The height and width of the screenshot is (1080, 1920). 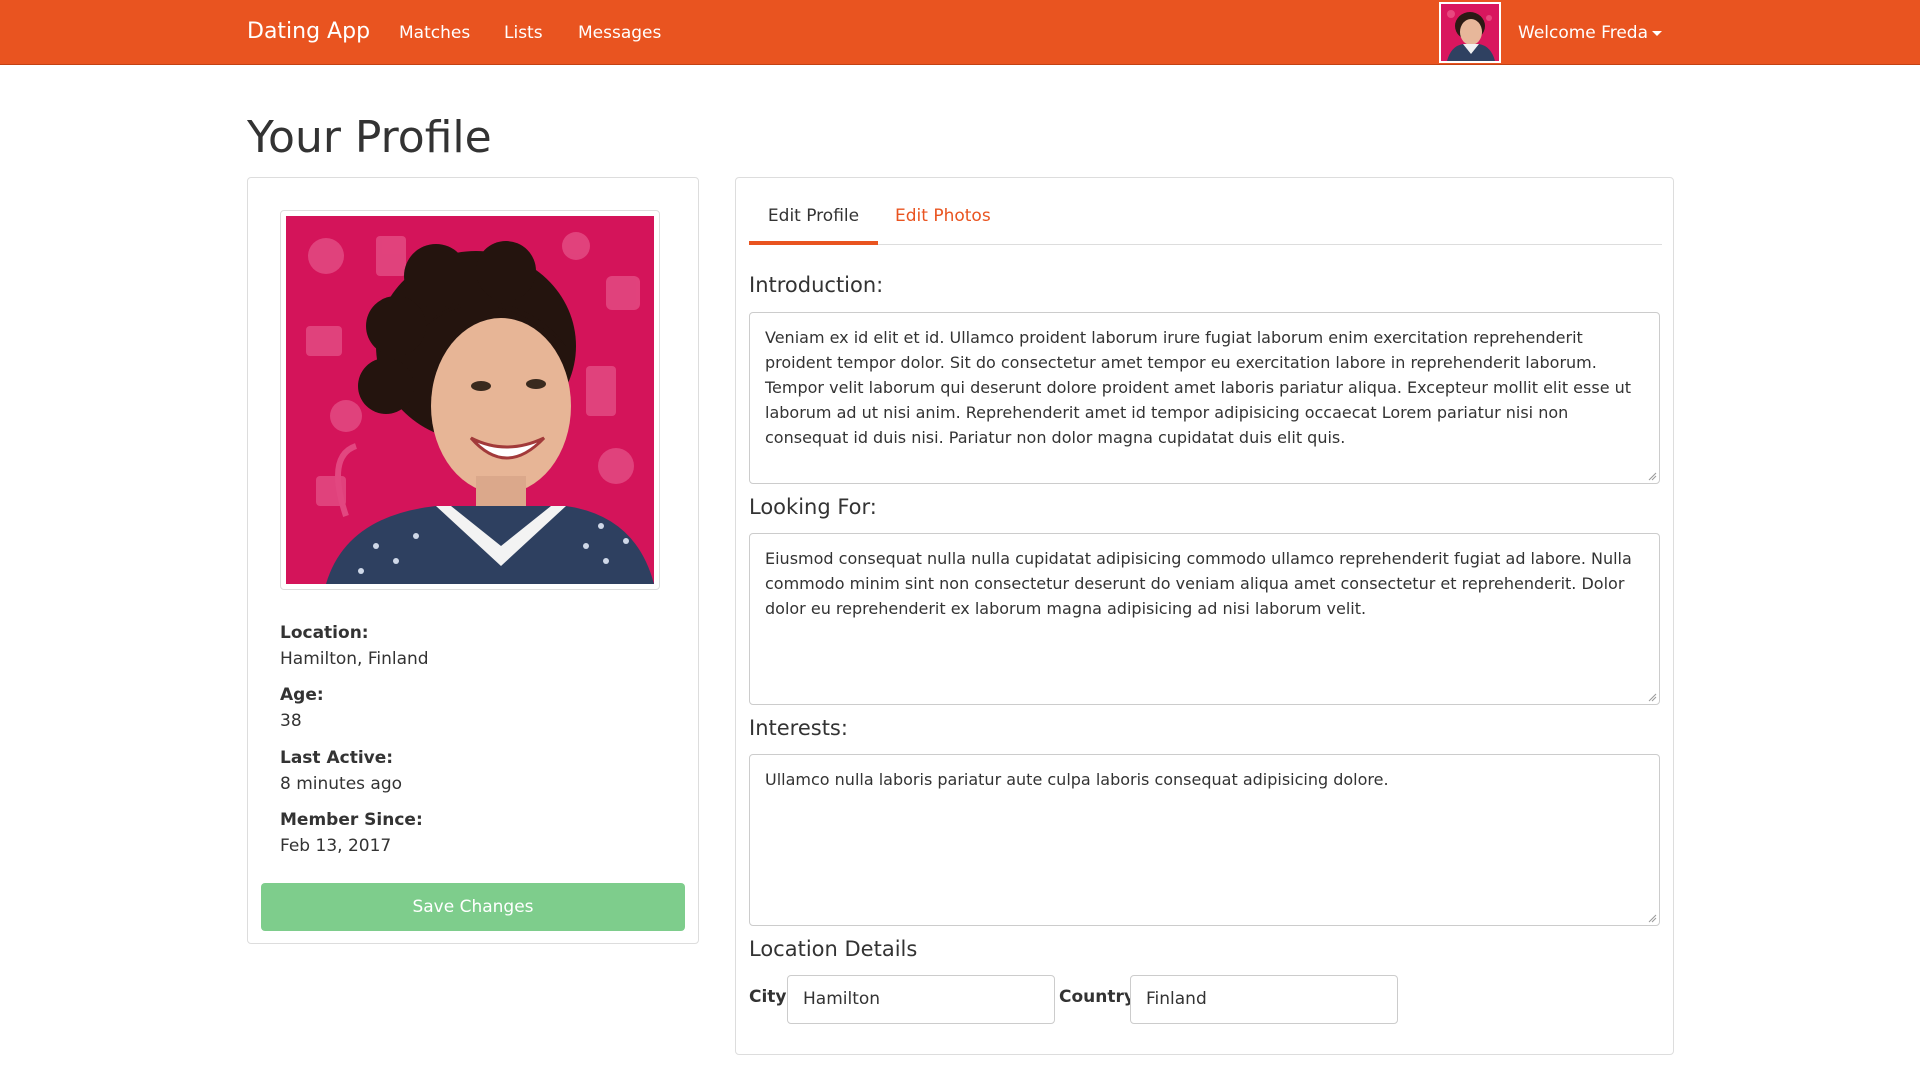 I want to click on profile-photo, so click(x=470, y=400).